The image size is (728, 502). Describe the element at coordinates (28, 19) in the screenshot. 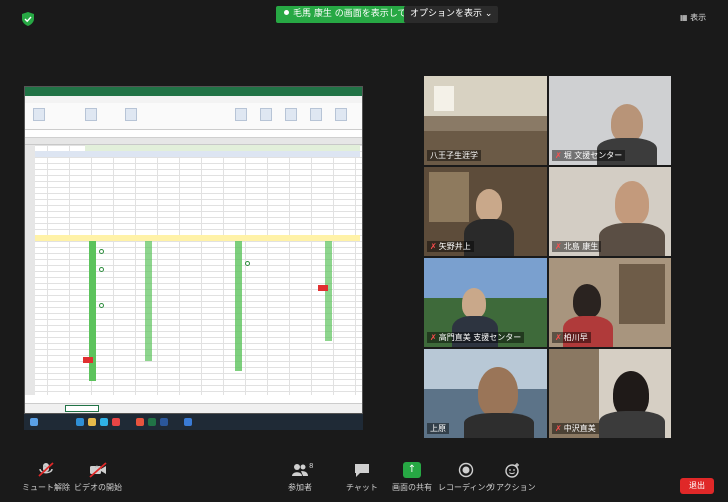

I see `security-shield-icon` at that location.